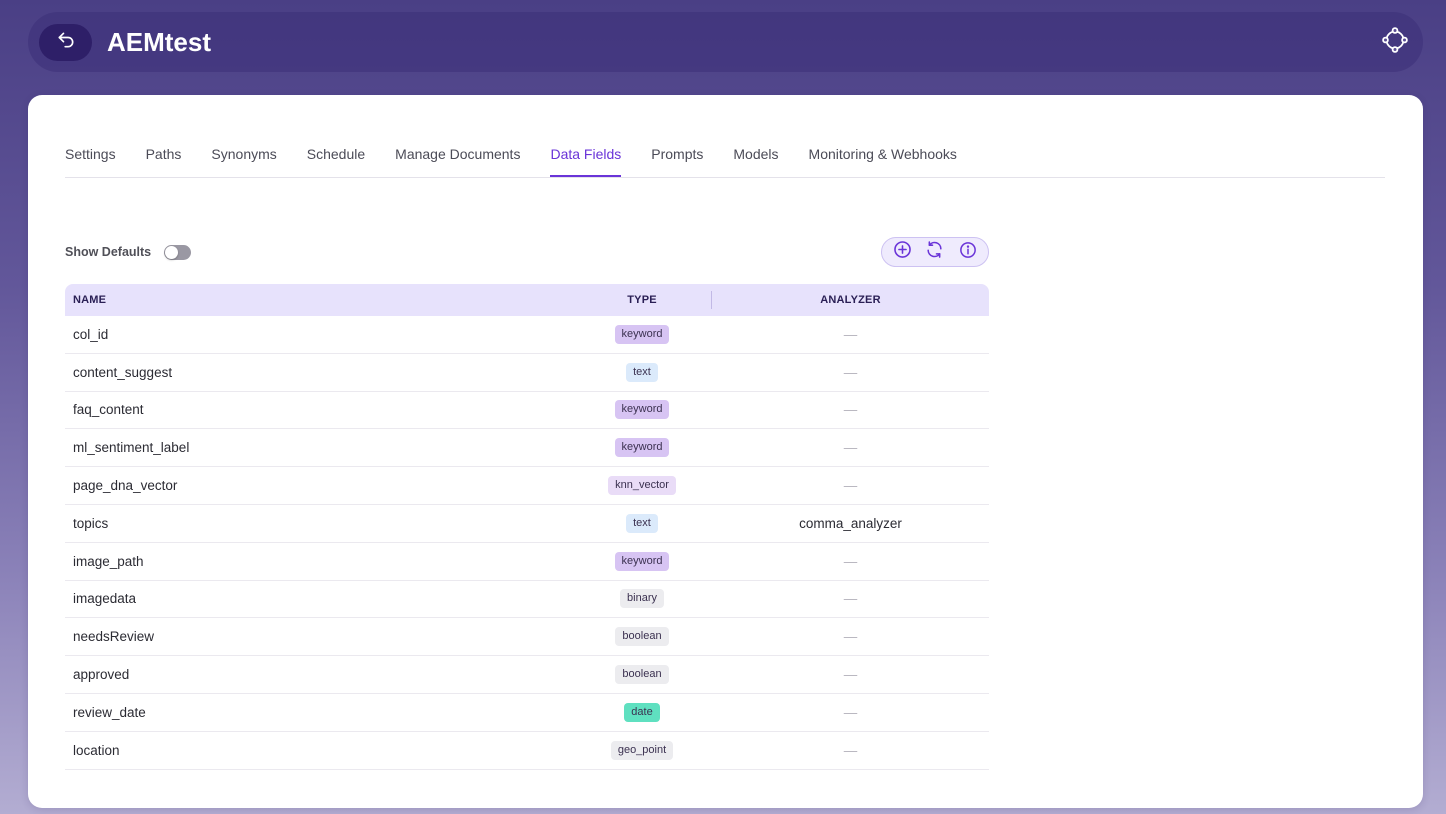  What do you see at coordinates (527, 562) in the screenshot?
I see `table-row: image_path keyword —` at bounding box center [527, 562].